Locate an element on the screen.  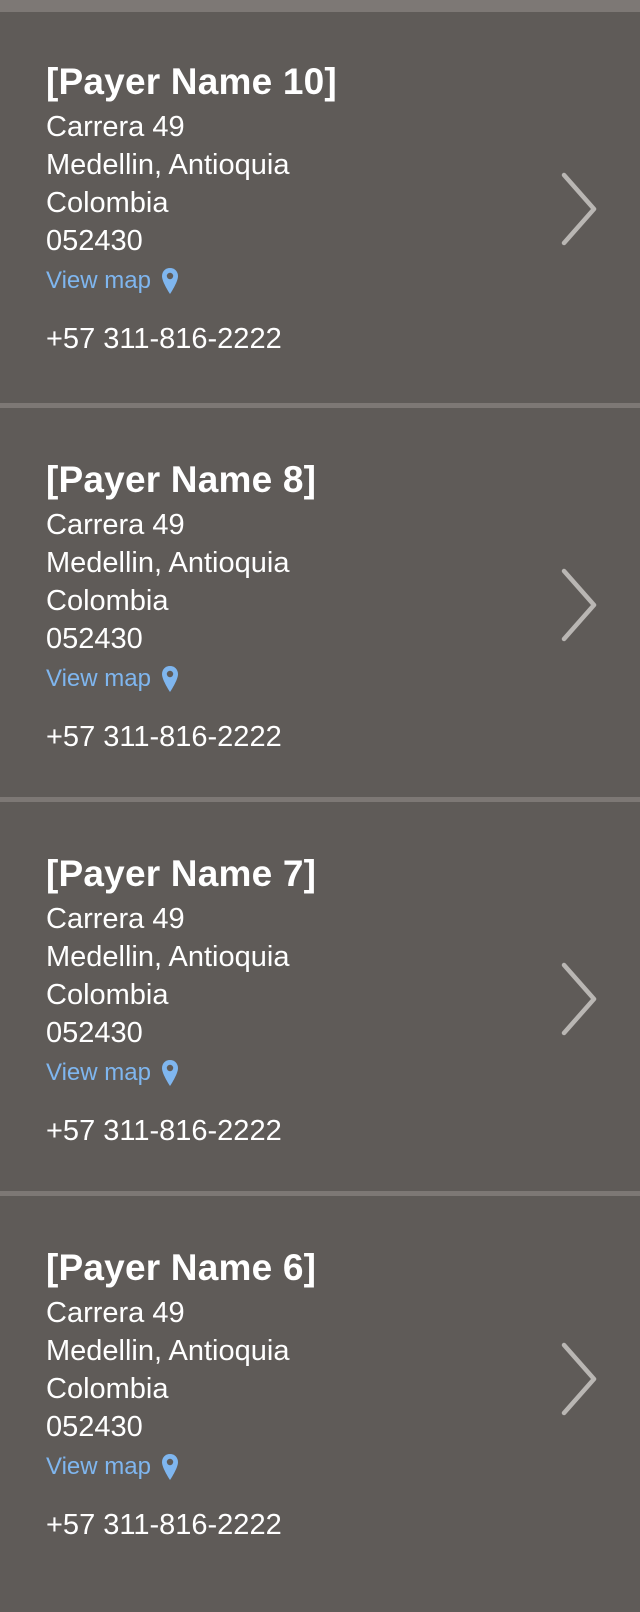
top-divider is located at coordinates (320, 6).